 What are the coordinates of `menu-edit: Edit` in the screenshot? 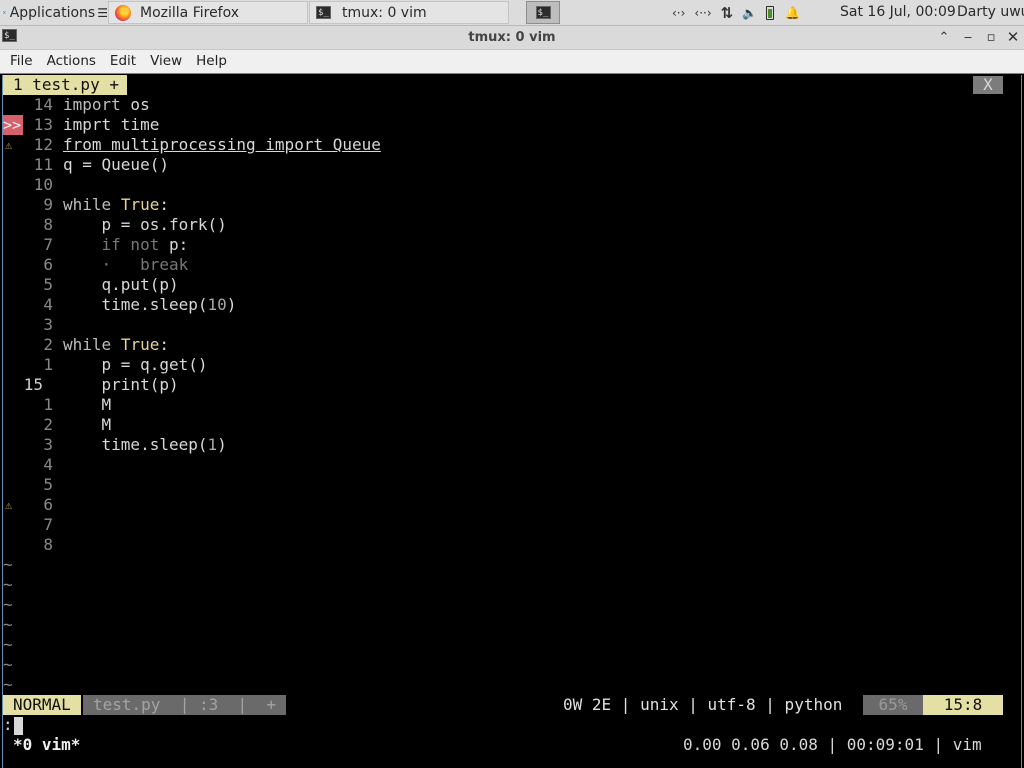 It's located at (123, 61).